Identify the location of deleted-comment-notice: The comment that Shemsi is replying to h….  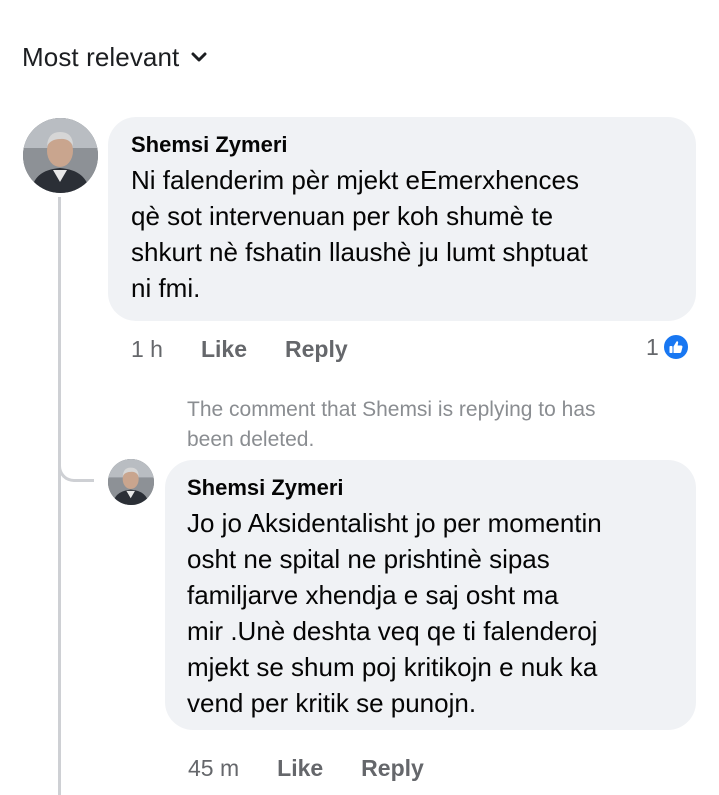
(391, 424).